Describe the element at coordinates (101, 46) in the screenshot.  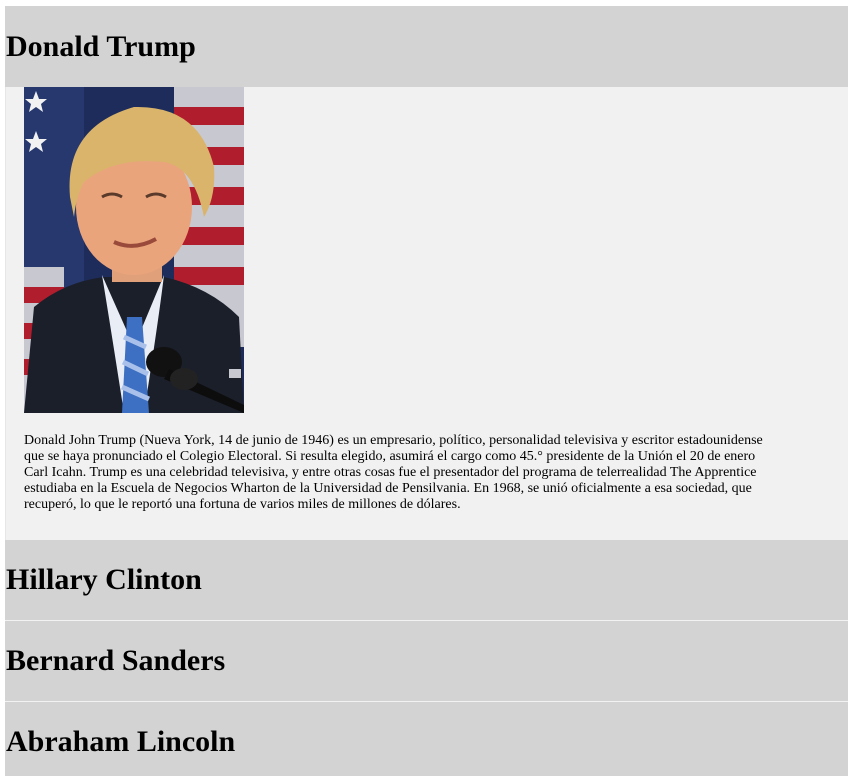
I see `section-title: Donald Trump` at that location.